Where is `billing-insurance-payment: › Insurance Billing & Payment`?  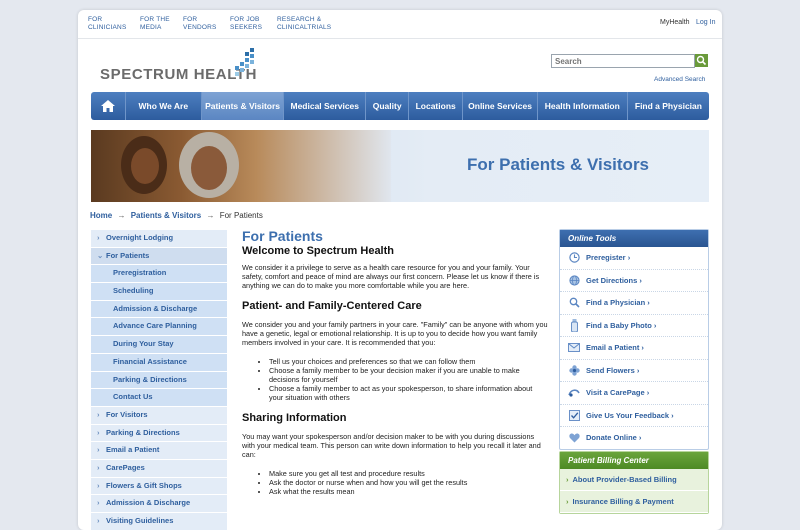 billing-insurance-payment: › Insurance Billing & Payment is located at coordinates (634, 502).